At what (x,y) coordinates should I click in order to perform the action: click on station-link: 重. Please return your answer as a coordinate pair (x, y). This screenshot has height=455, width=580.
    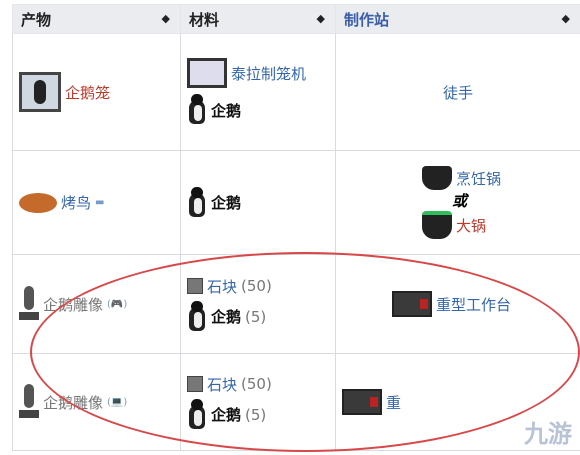
    Looking at the image, I should click on (393, 402).